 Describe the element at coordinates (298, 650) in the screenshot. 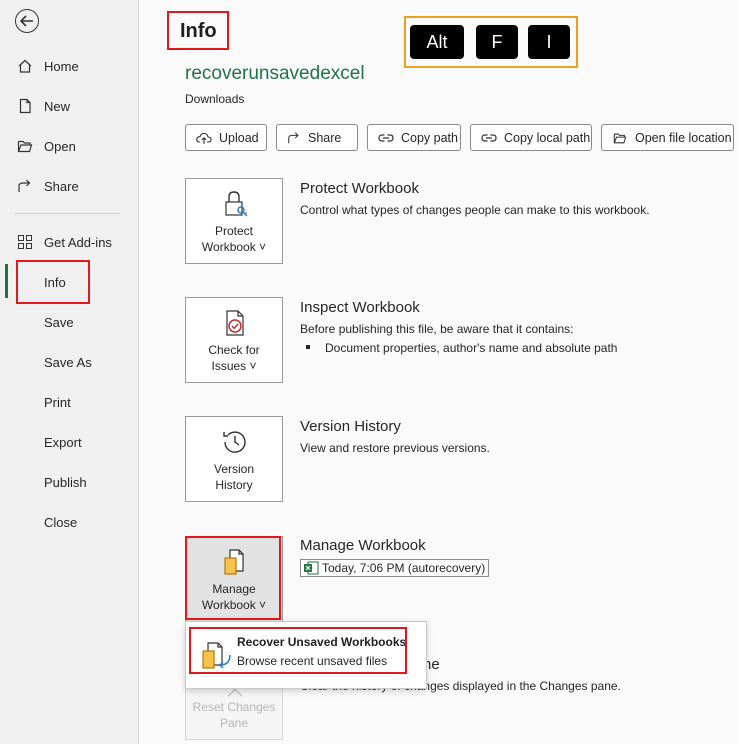

I see `recover-item-highlight-box` at that location.